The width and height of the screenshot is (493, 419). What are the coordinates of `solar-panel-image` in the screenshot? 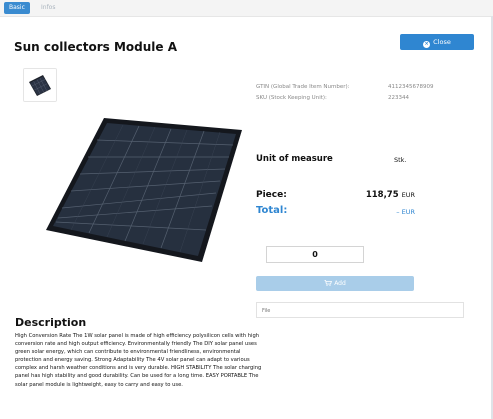 It's located at (144, 190).